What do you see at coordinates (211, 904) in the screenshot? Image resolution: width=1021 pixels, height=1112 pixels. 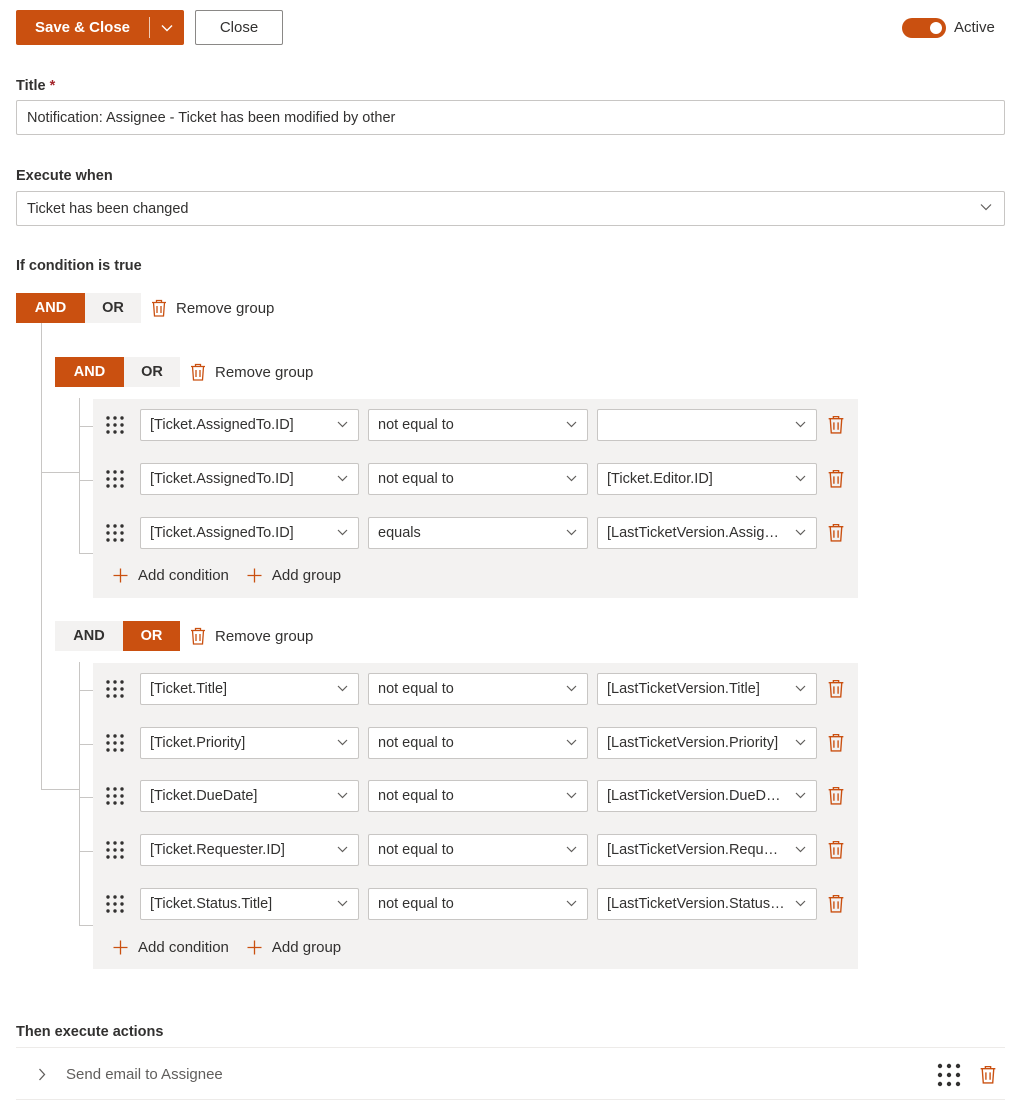 I see `field-value: [Ticket.Status.Title]` at bounding box center [211, 904].